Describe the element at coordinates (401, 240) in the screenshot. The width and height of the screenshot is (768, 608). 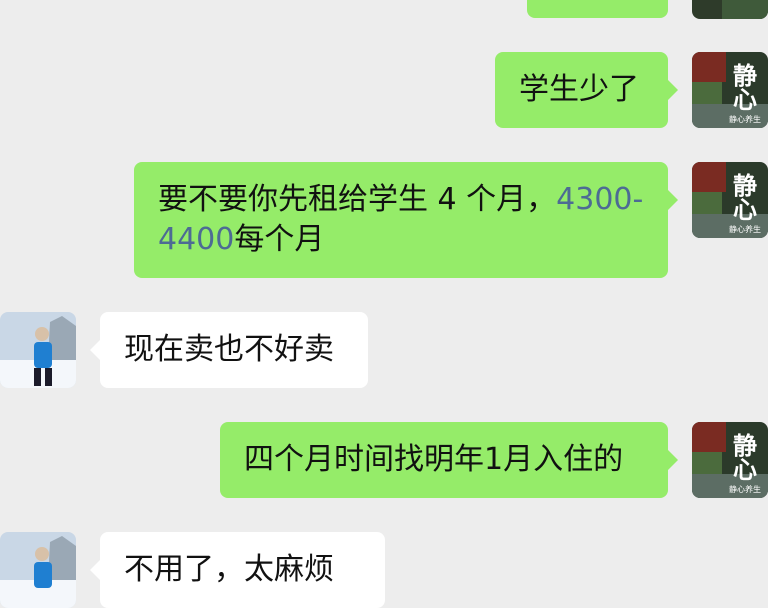
I see `message-line: 4400每个月` at that location.